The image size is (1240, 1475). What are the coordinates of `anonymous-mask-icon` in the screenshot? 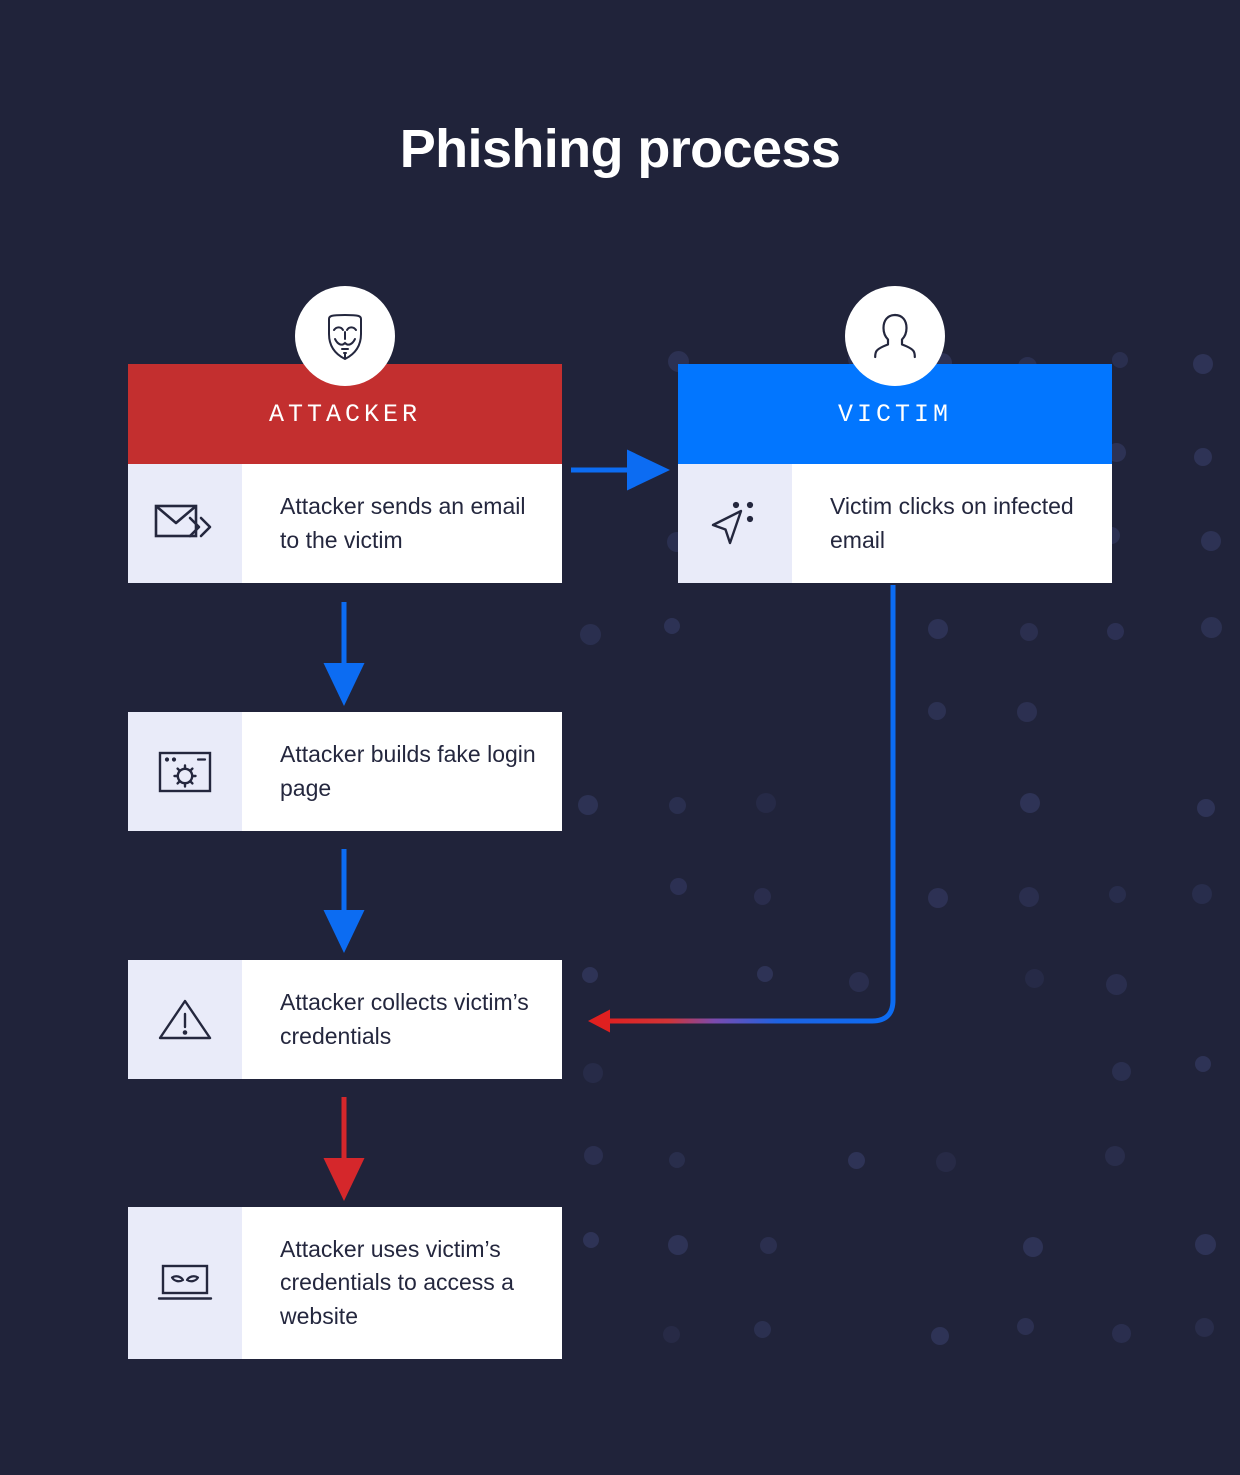 It's located at (345, 337).